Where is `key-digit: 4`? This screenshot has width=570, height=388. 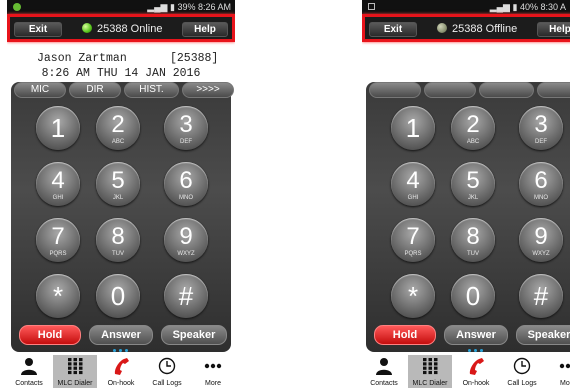 key-digit: 4 is located at coordinates (58, 180).